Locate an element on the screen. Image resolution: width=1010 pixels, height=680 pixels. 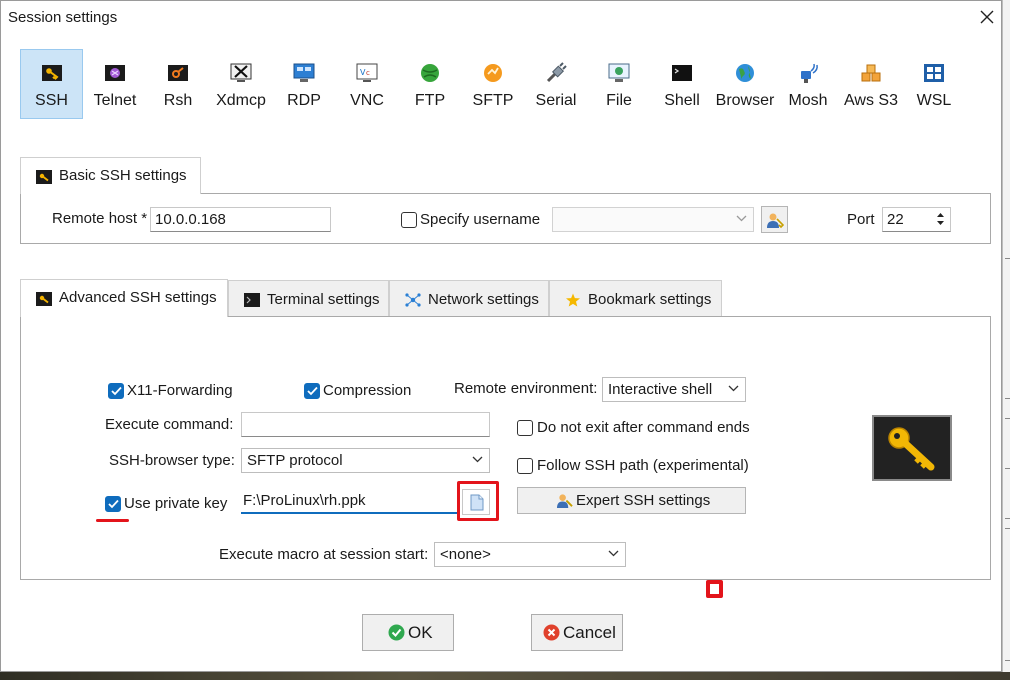
protocol-xdmcp: Xdmcp is located at coordinates (241, 84).